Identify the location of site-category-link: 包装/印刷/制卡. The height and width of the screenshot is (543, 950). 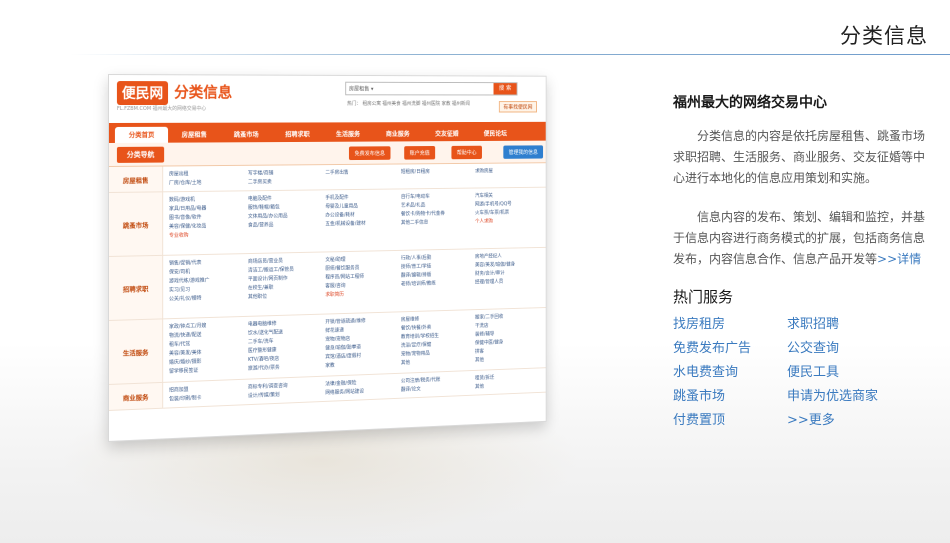
(185, 399).